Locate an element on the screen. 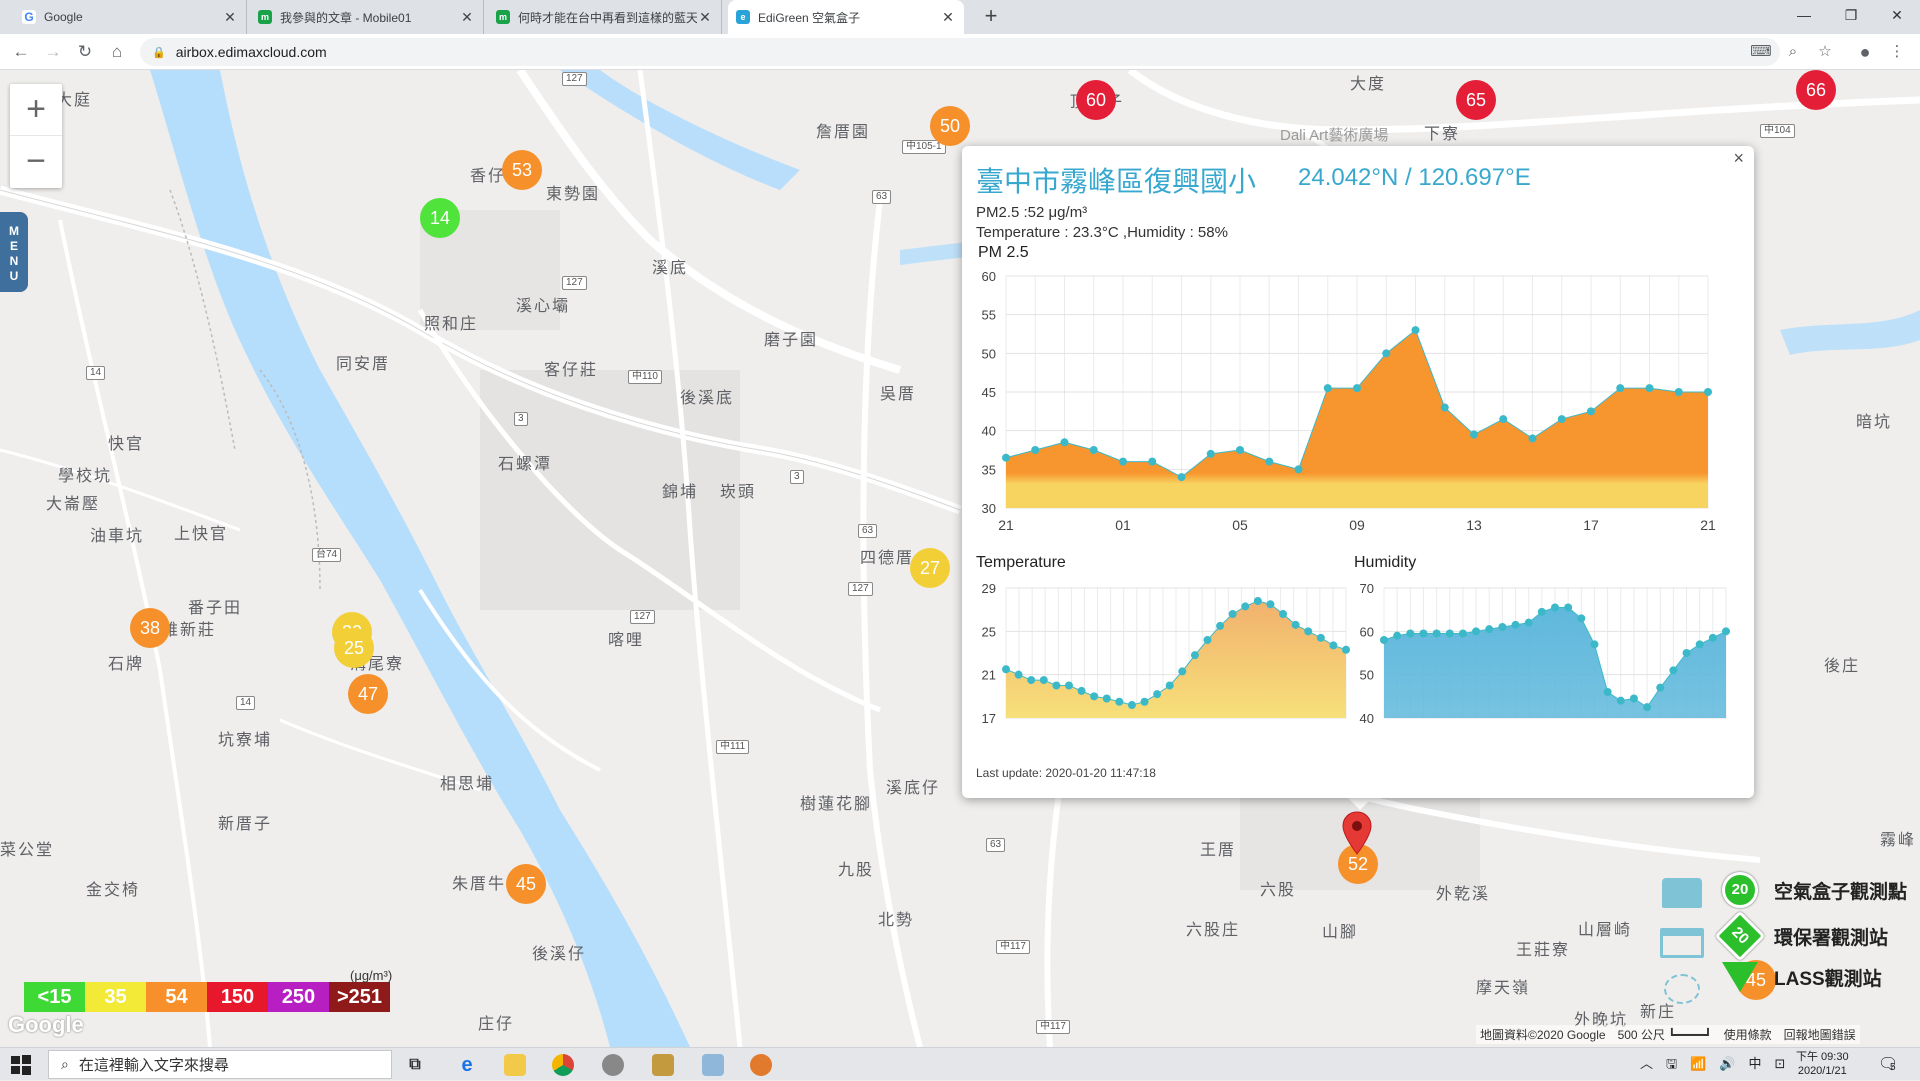 This screenshot has width=1920, height=1081. maximize-button: ❐ is located at coordinates (1851, 15).